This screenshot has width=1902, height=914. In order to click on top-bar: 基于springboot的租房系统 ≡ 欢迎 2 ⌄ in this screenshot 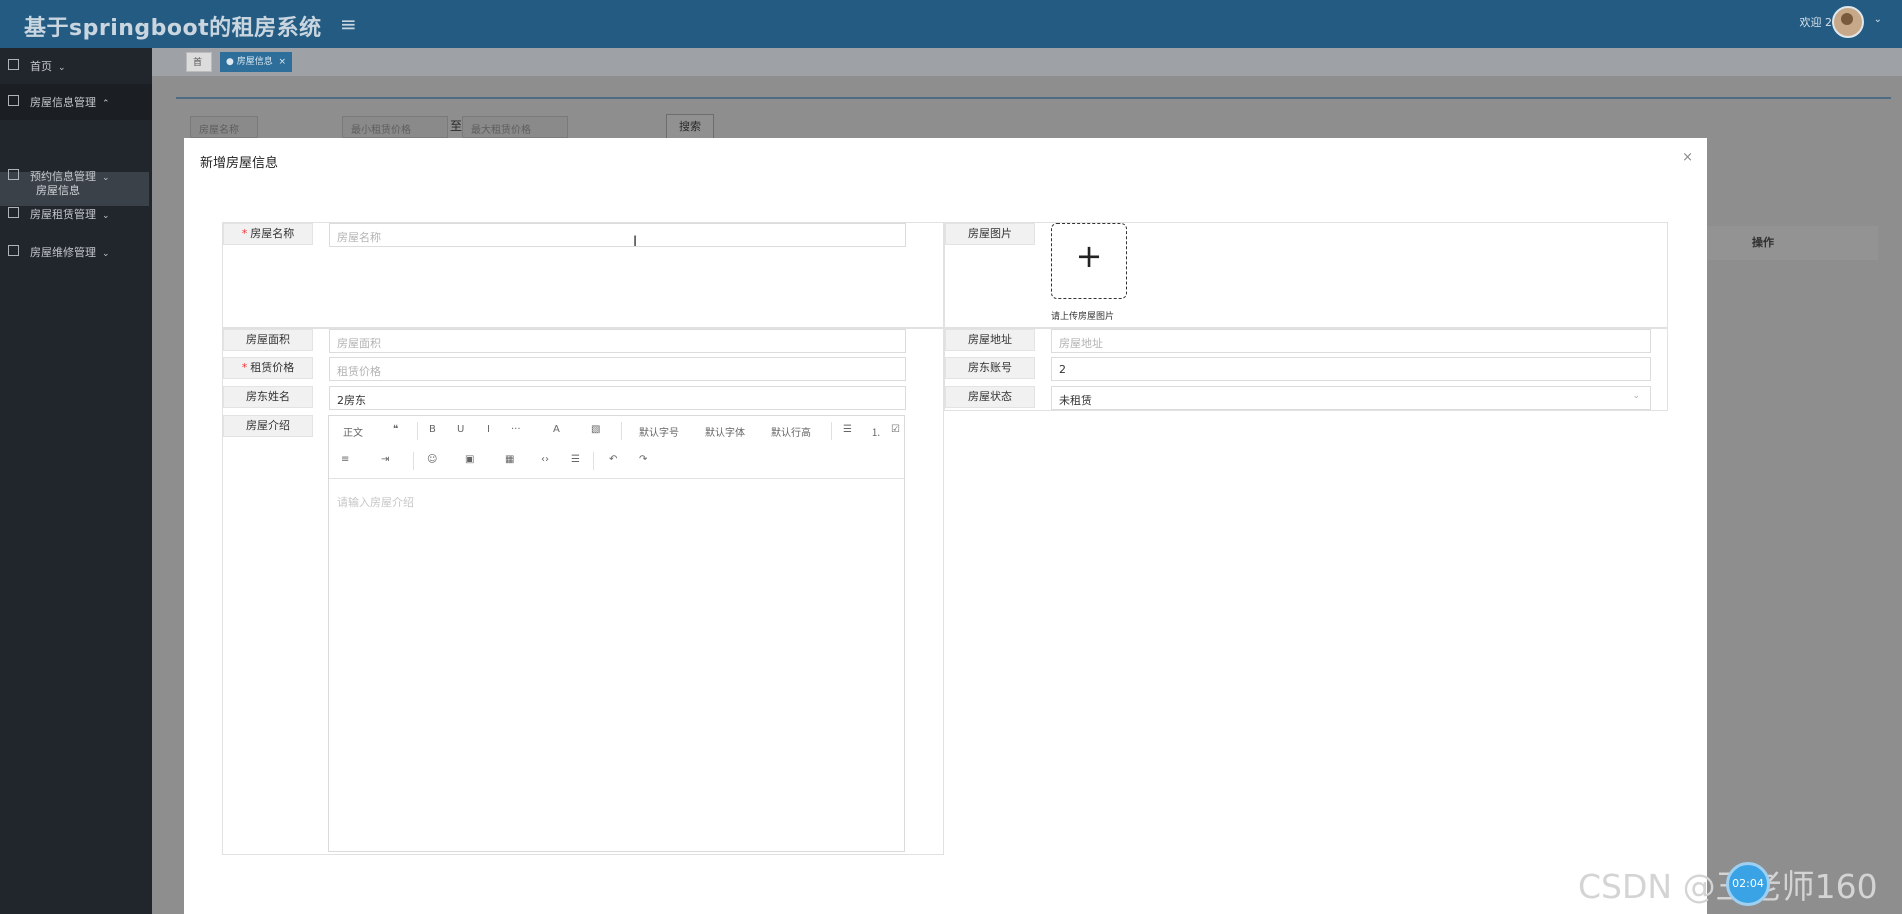, I will do `click(951, 24)`.